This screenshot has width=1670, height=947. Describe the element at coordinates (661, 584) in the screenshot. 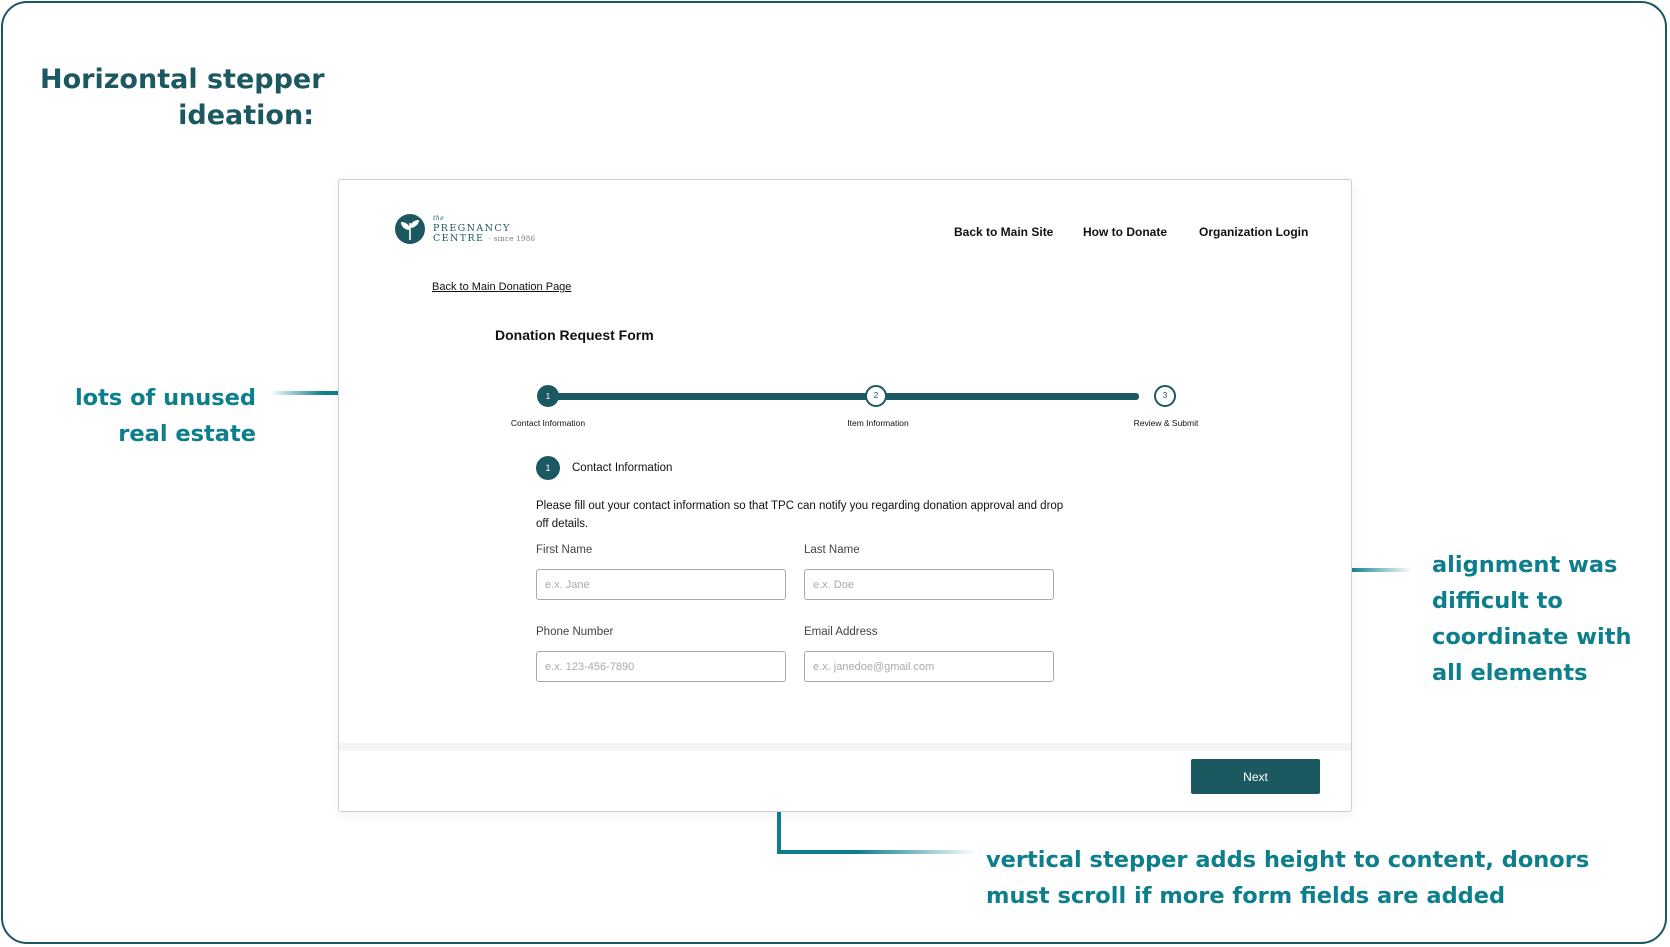

I see `first-name-input` at that location.